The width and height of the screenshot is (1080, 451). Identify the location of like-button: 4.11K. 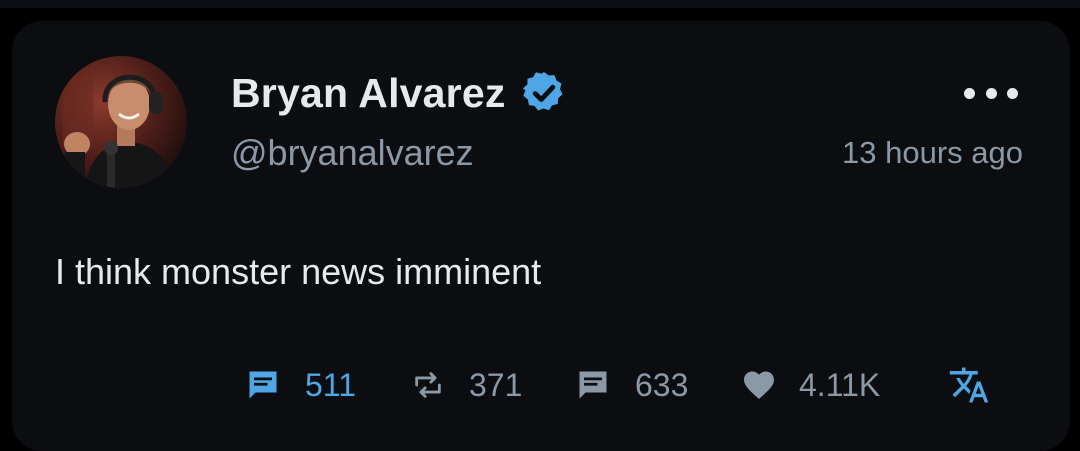
(810, 385).